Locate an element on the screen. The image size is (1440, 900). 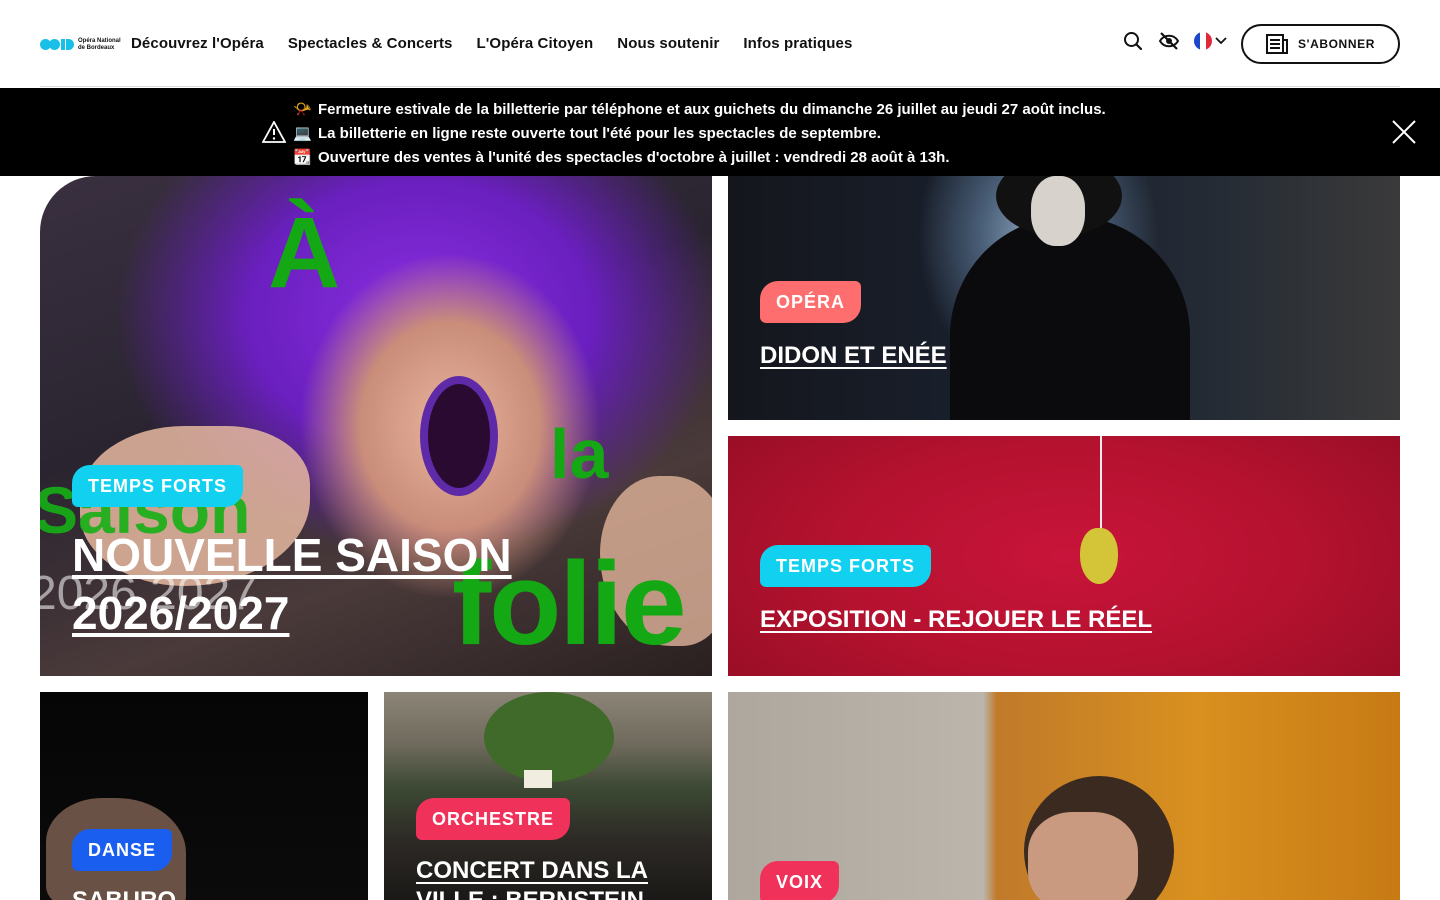
warning-triangle-icon is located at coordinates (274, 134).